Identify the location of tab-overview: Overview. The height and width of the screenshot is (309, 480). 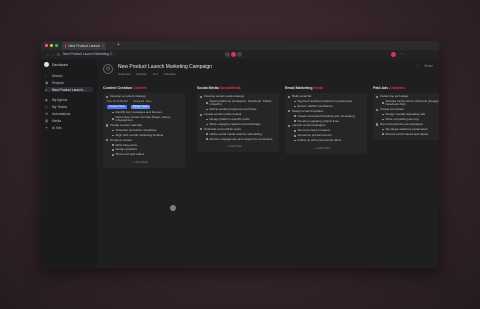
(124, 74).